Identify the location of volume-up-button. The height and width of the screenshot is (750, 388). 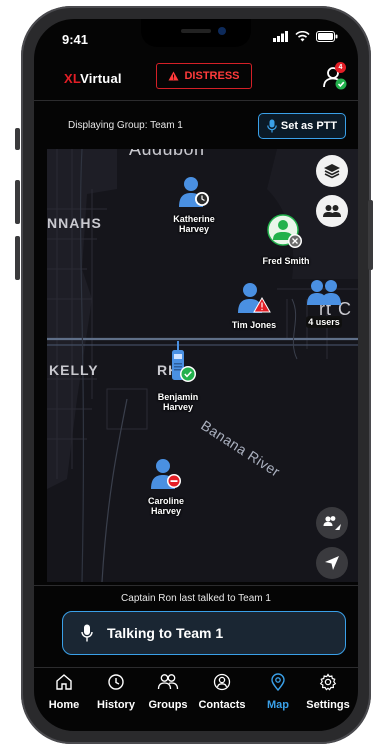
(17, 202).